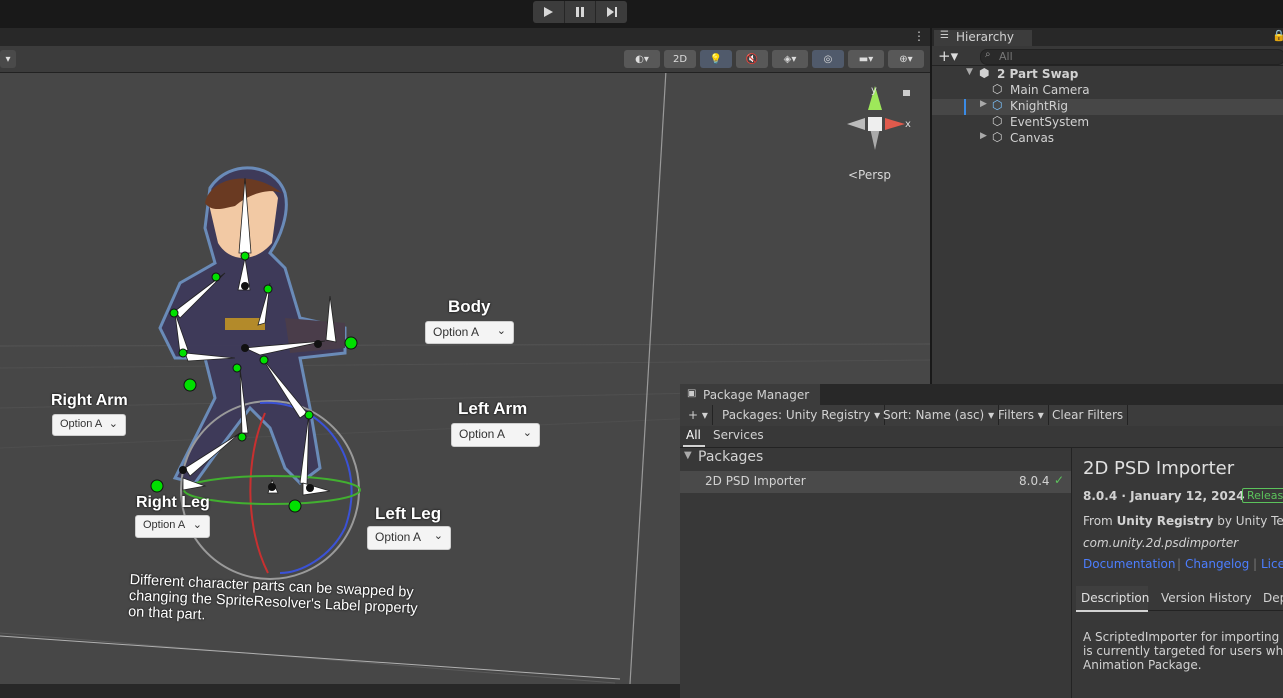  I want to click on description-line: A ScriptedImporter for importing Ac, so click(1183, 637).